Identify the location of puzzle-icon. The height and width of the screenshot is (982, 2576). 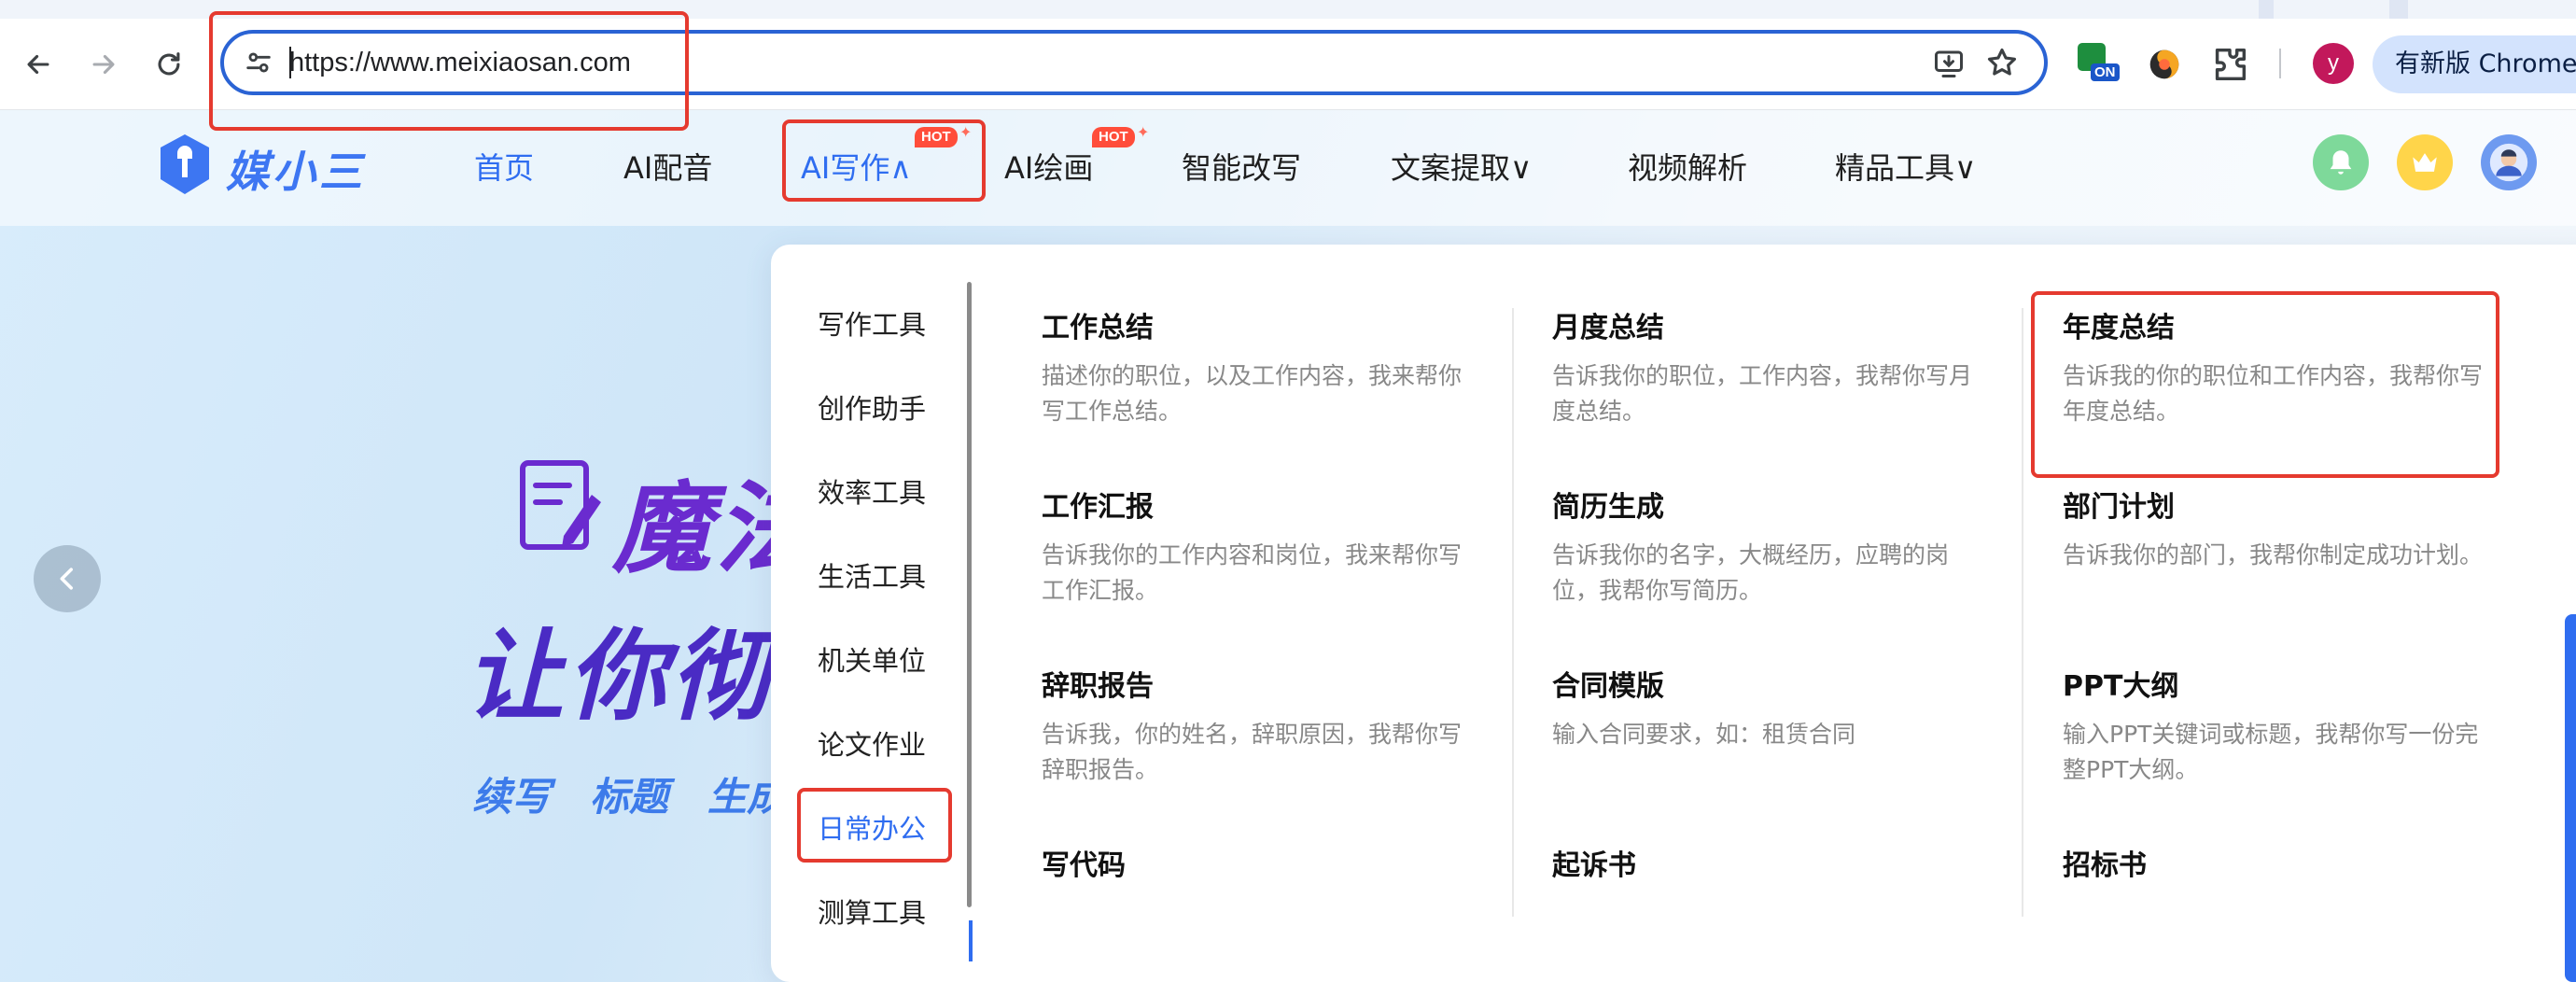
(2231, 64).